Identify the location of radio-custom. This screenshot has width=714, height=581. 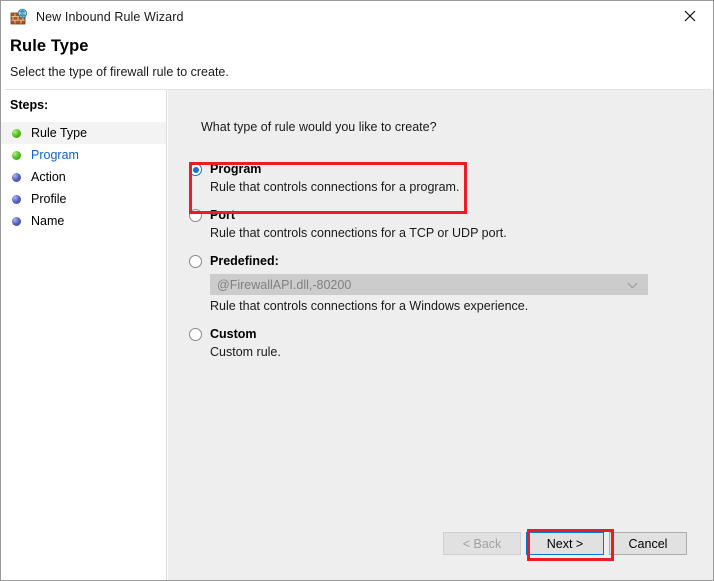
(195, 334).